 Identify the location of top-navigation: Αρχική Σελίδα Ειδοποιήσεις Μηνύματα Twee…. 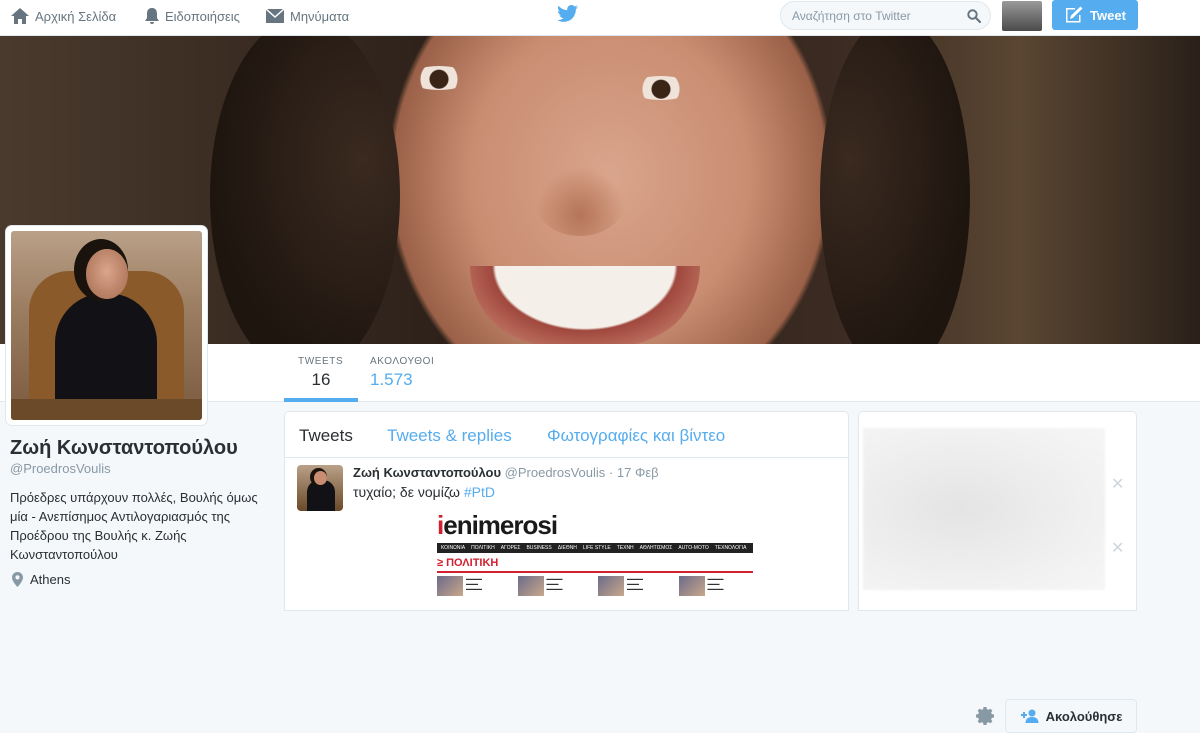
(600, 18).